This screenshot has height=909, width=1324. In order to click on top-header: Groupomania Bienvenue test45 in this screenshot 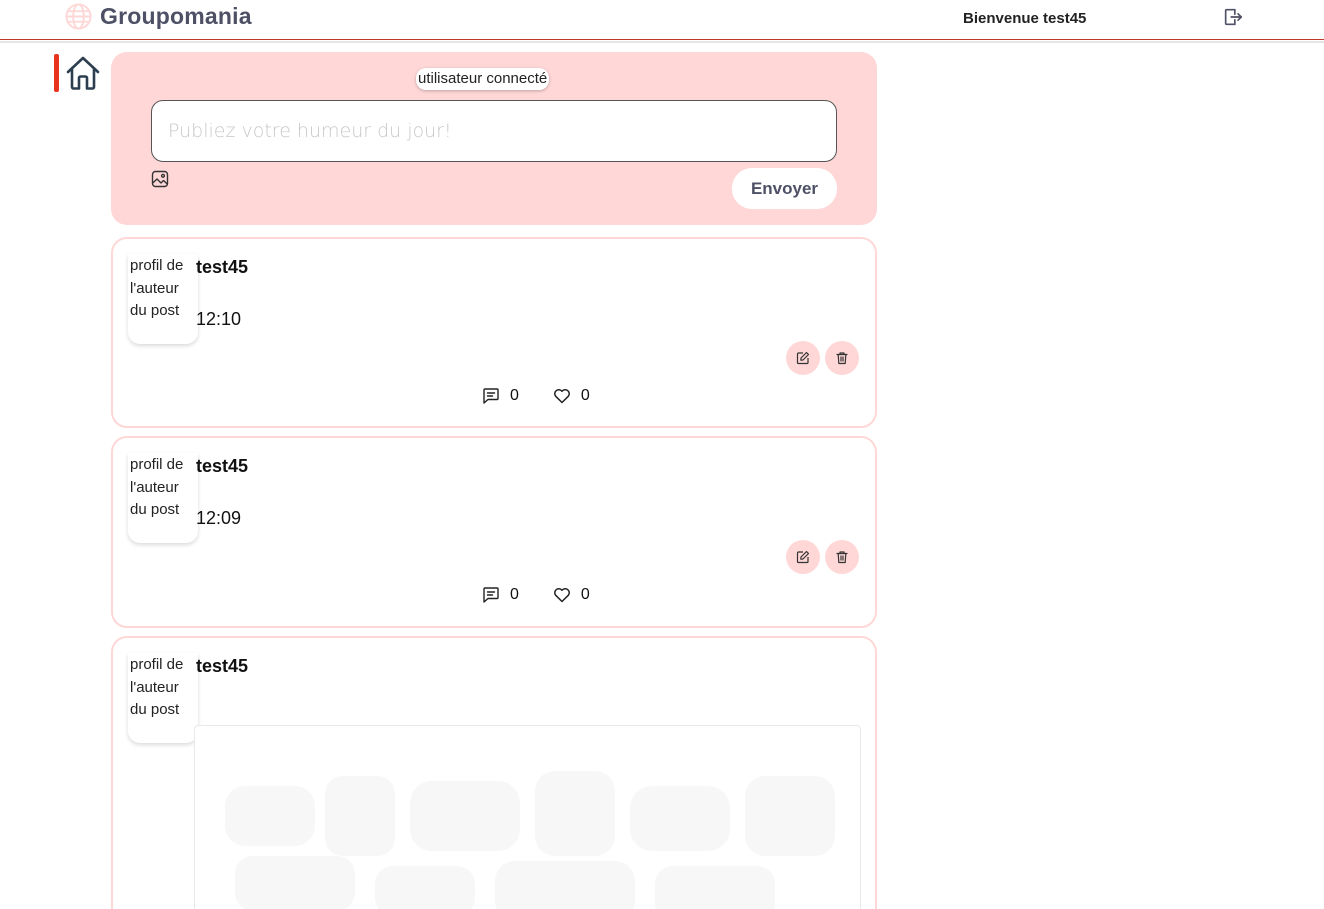, I will do `click(662, 20)`.